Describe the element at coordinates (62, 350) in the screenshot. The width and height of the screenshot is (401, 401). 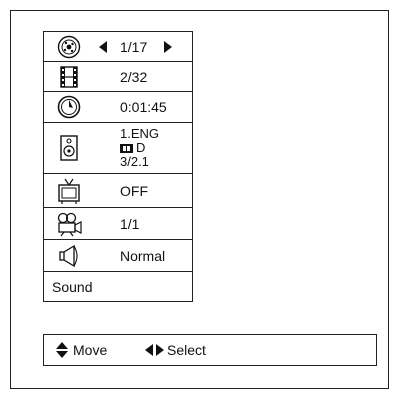
I see `up-down-arrows-icon` at that location.